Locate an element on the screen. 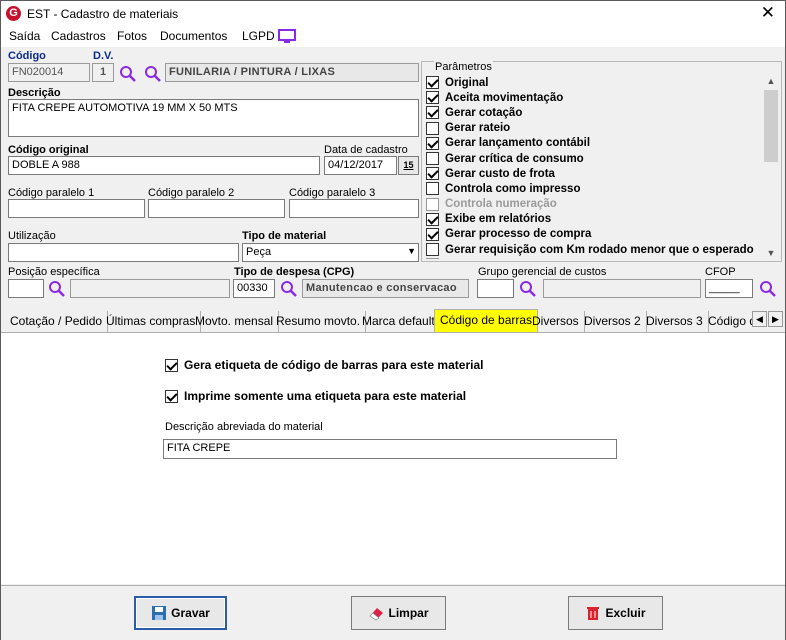 This screenshot has width=786, height=640. posicao-field is located at coordinates (26, 288).